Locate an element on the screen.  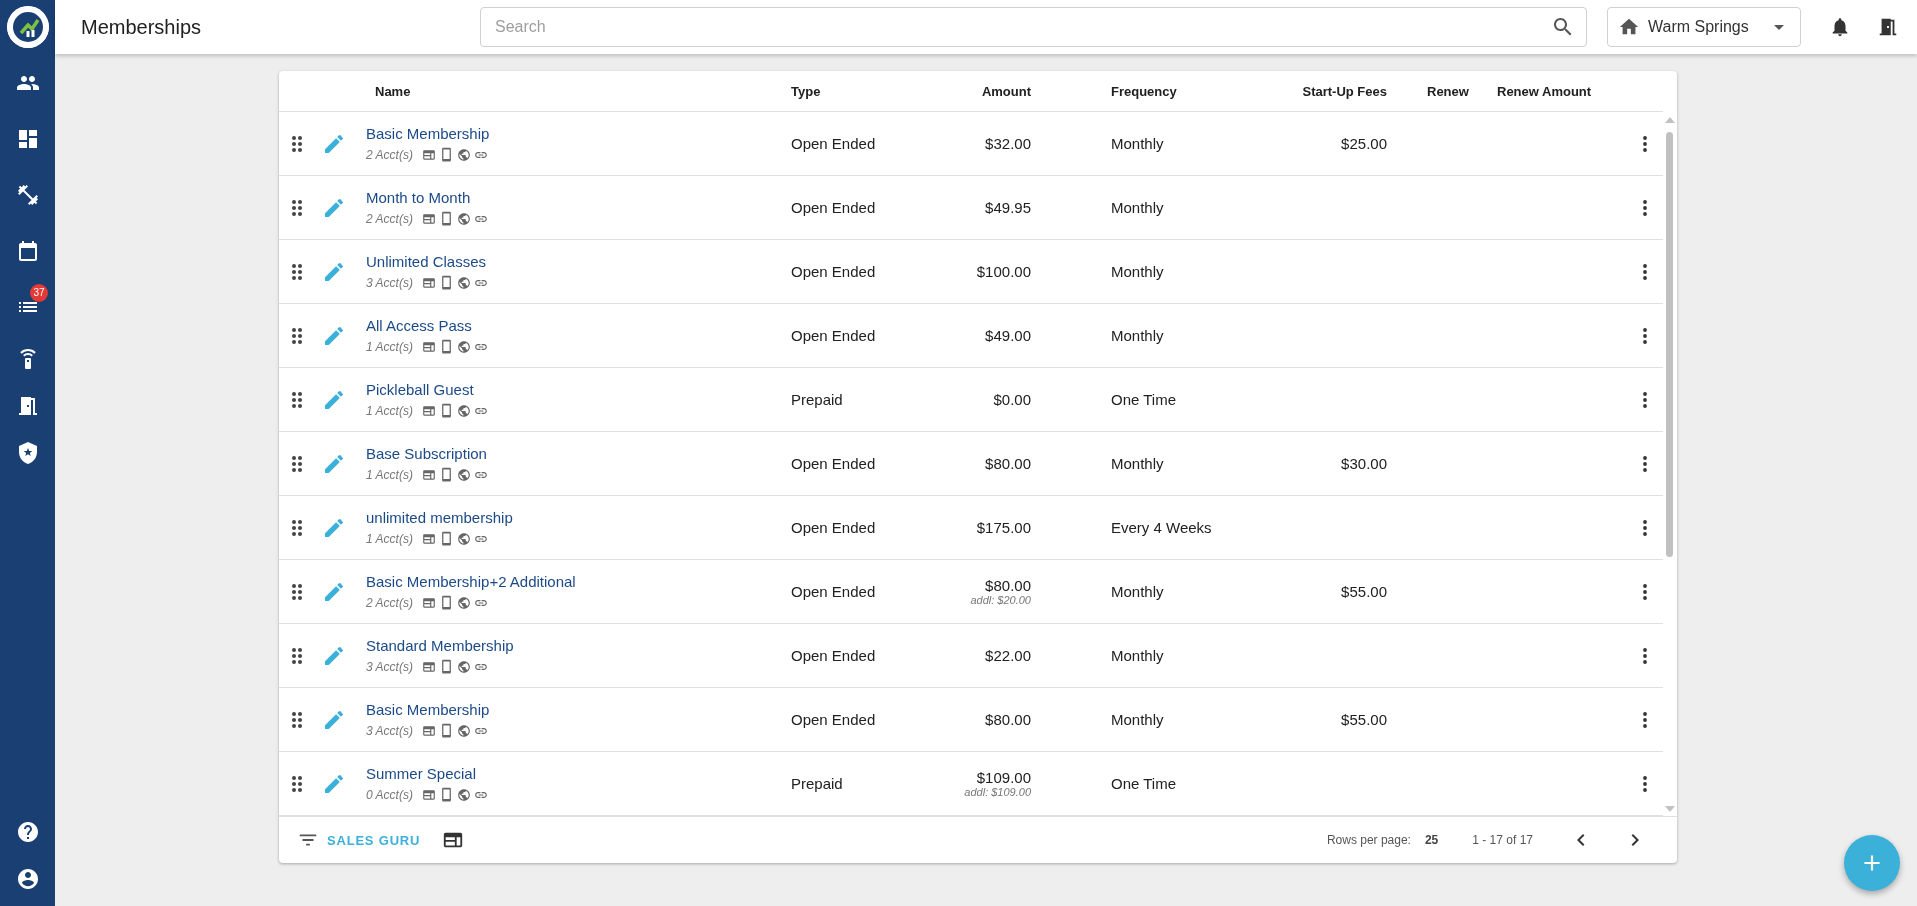
membership-name-link: All Access Pass is located at coordinates (419, 325).